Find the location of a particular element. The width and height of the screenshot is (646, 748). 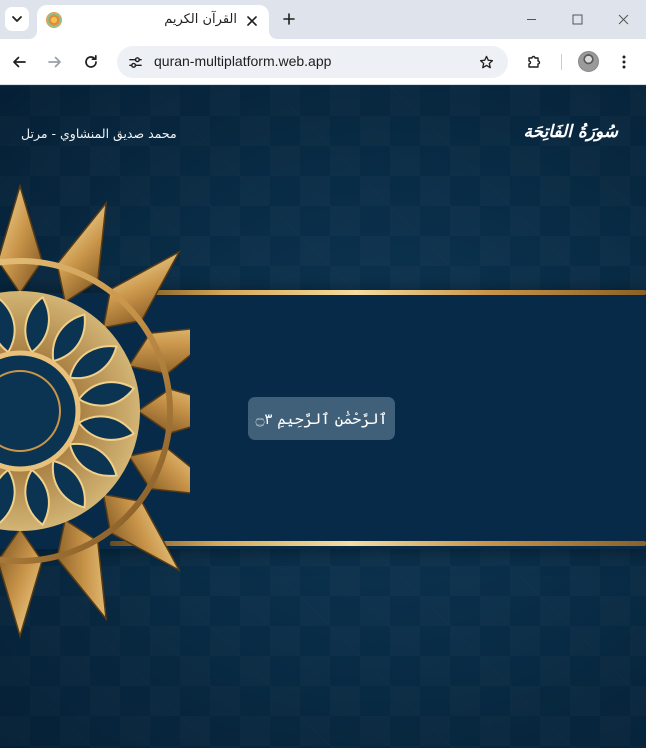

back-arrow-icon is located at coordinates (19, 62).